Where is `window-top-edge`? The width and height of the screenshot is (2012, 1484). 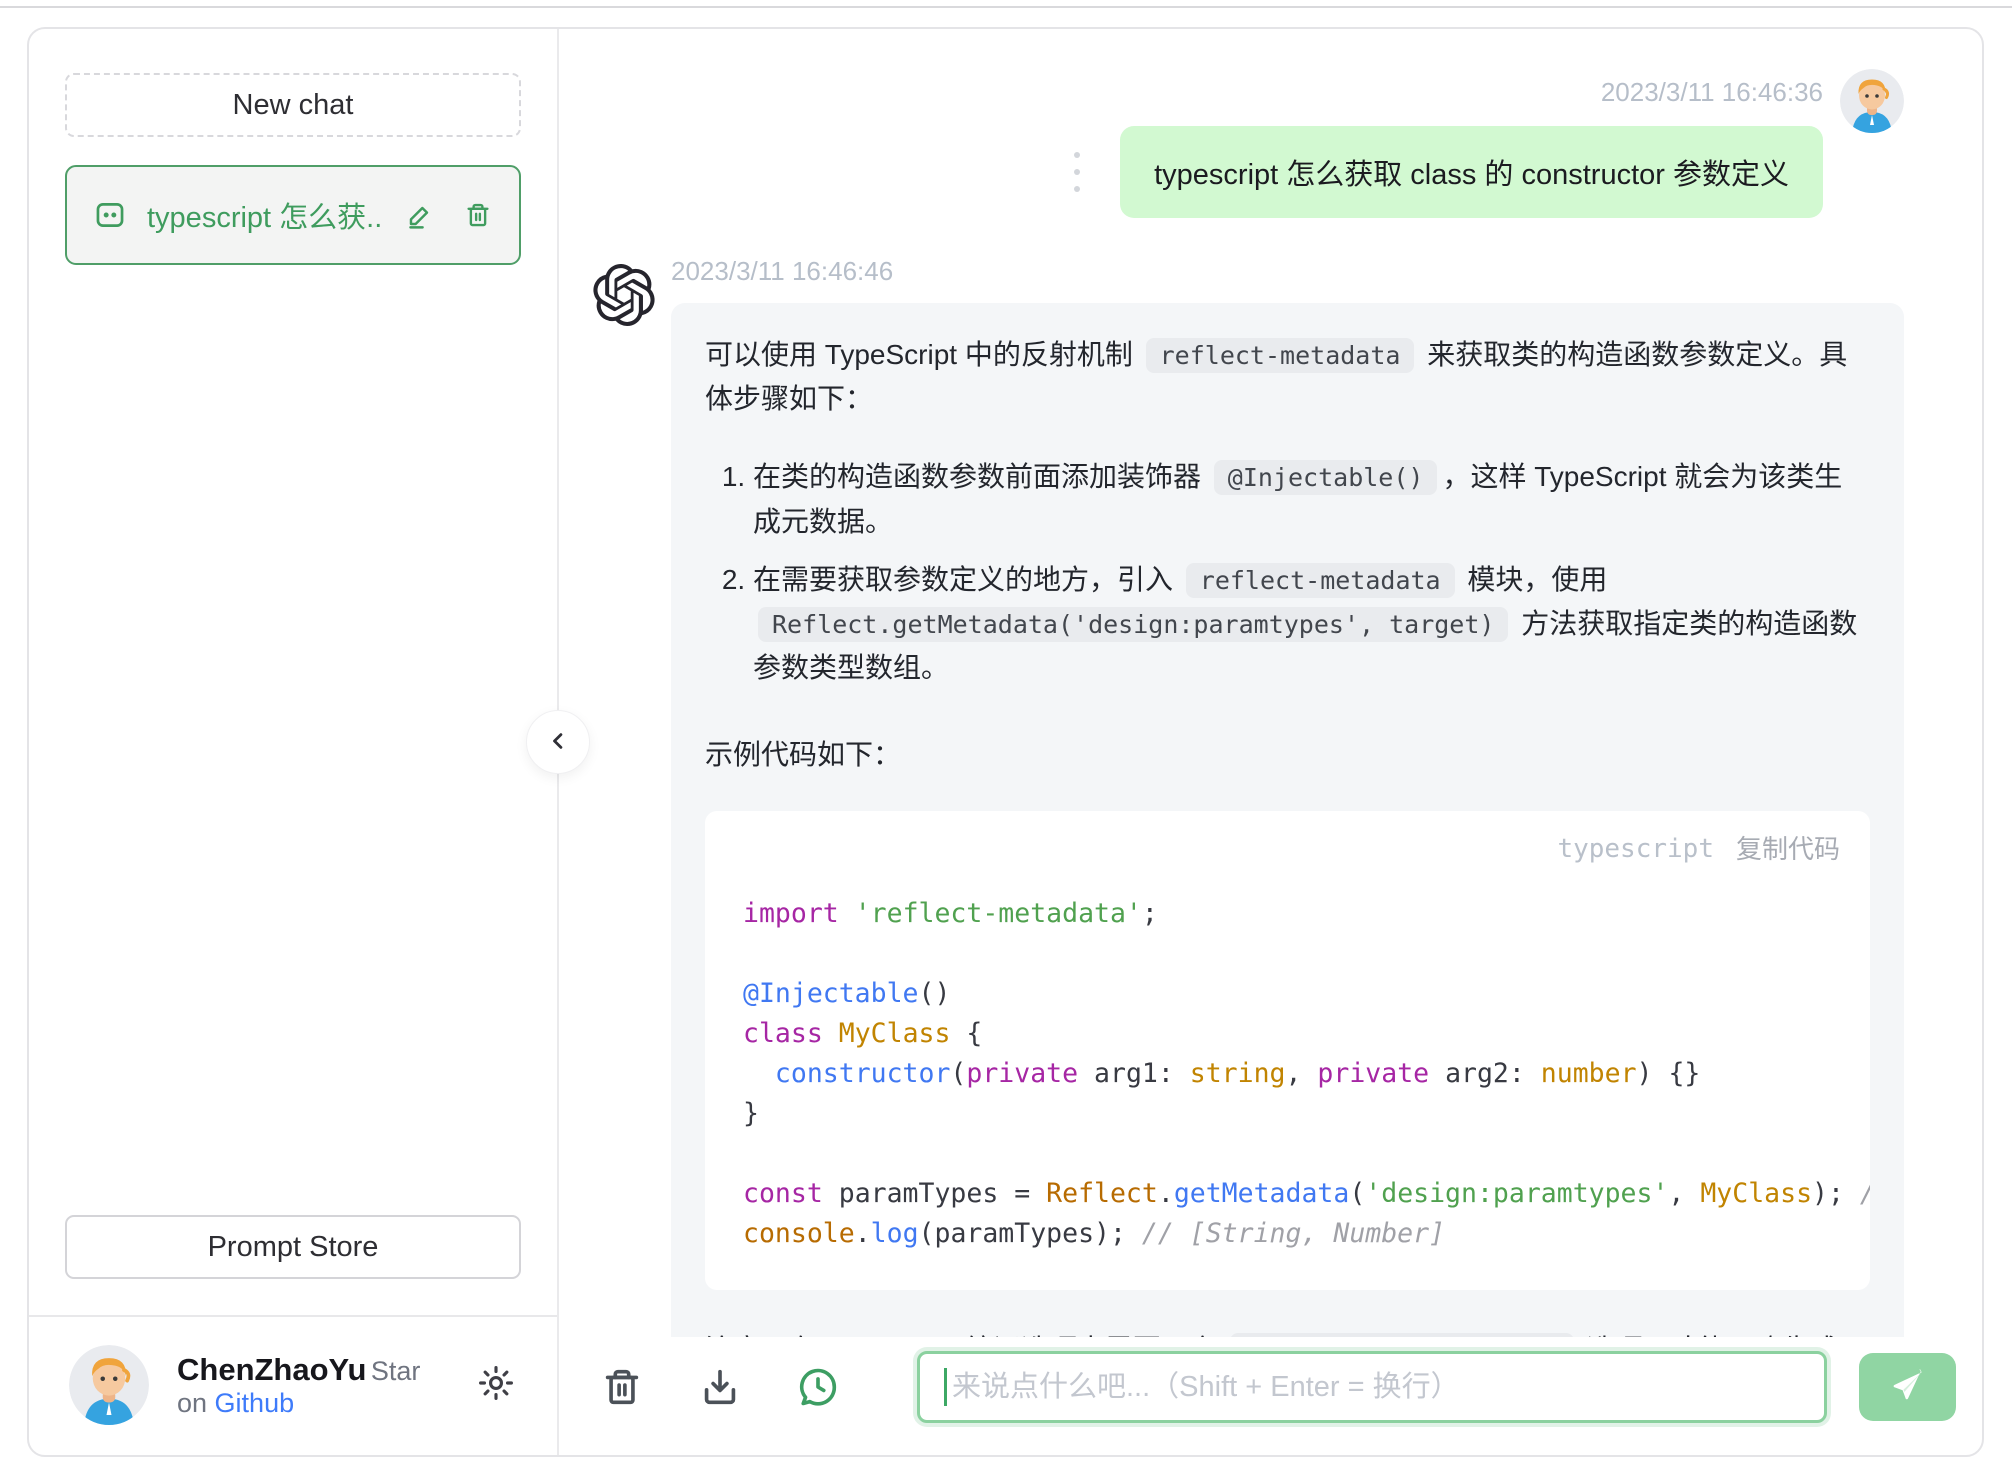
window-top-edge is located at coordinates (1006, 7).